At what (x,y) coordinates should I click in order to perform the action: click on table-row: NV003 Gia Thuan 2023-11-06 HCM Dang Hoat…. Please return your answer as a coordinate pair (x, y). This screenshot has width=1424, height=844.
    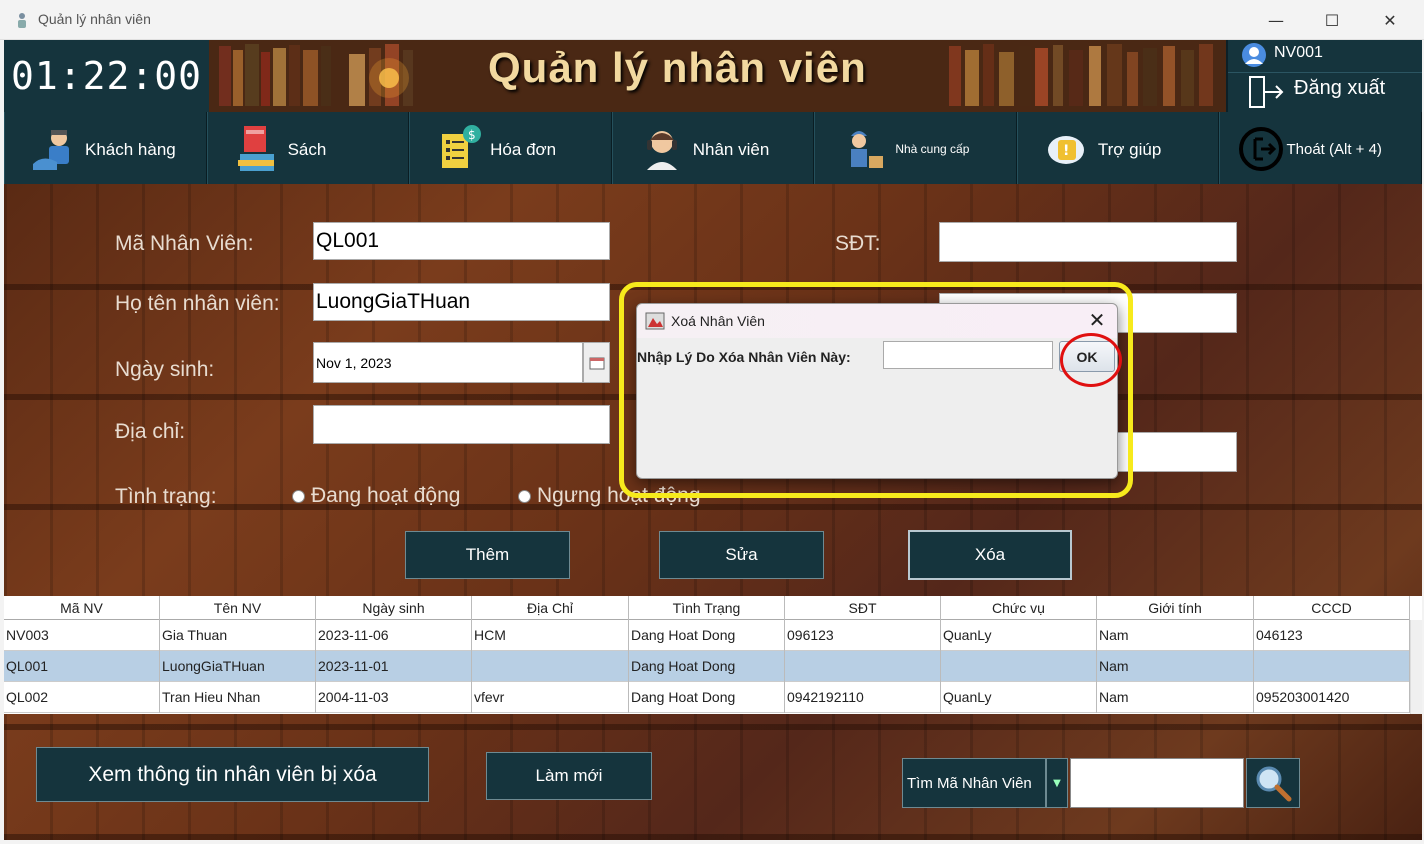
    Looking at the image, I should click on (707, 635).